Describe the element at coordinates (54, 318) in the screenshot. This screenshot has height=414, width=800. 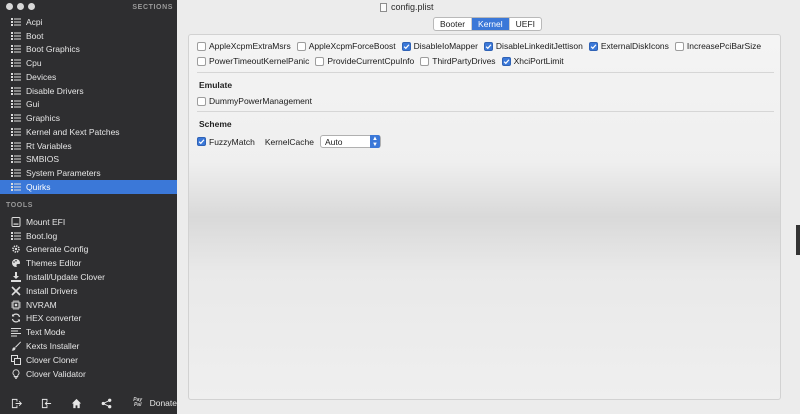
I see `sidebar-item-label: HEX converter` at that location.